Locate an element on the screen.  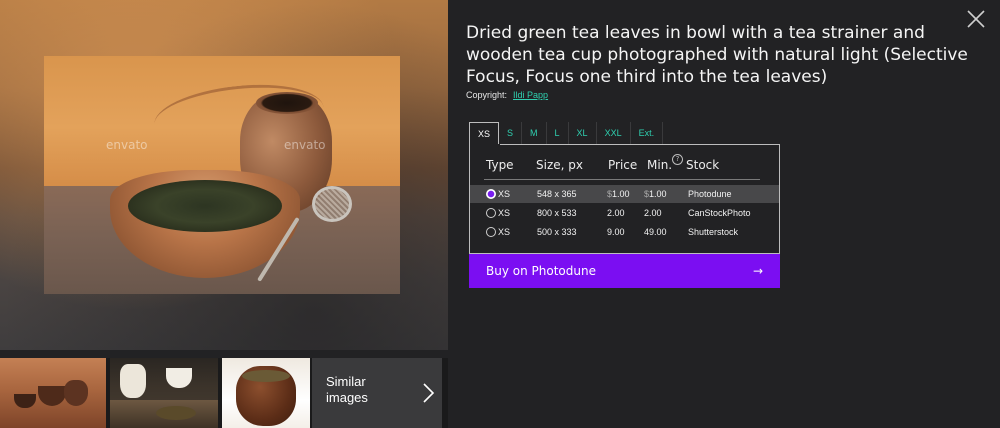
table-row: XS 500 x 333 9.00 49.00 Shutterstock is located at coordinates (624, 232).